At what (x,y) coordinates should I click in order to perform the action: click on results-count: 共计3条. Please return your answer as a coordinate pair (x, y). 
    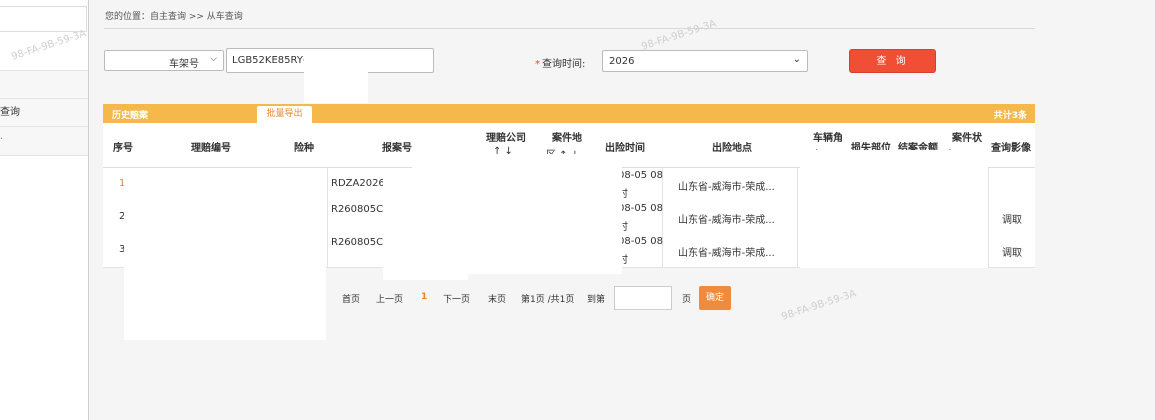
    Looking at the image, I should click on (1010, 116).